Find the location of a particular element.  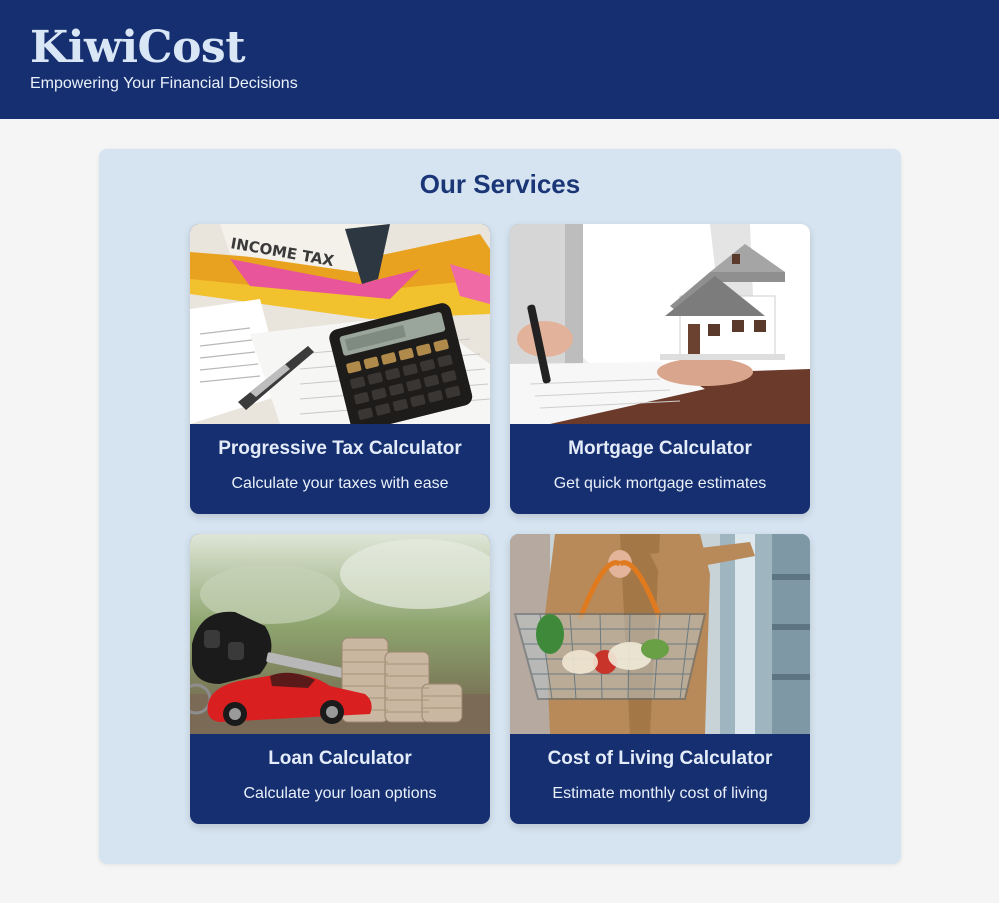

brand-logo: KiwiCost is located at coordinates (138, 48).